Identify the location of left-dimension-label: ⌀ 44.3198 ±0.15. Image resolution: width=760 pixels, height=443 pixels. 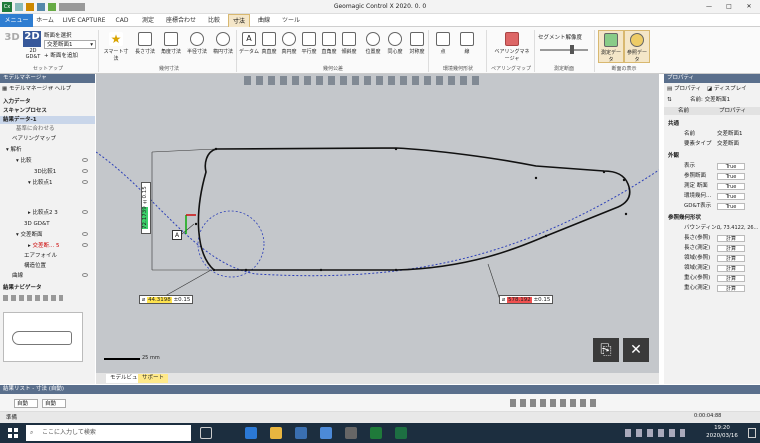
(166, 299).